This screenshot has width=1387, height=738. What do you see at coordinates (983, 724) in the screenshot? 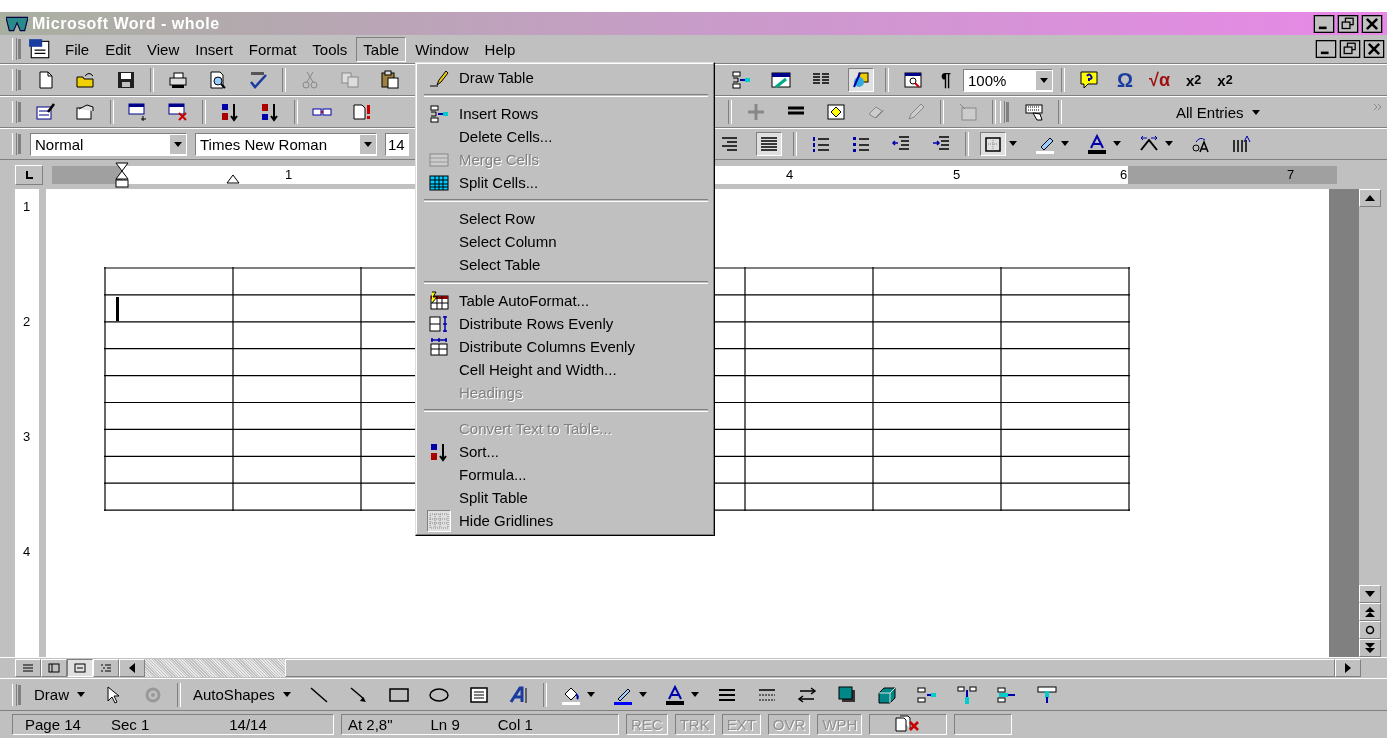
I see `status-panel` at bounding box center [983, 724].